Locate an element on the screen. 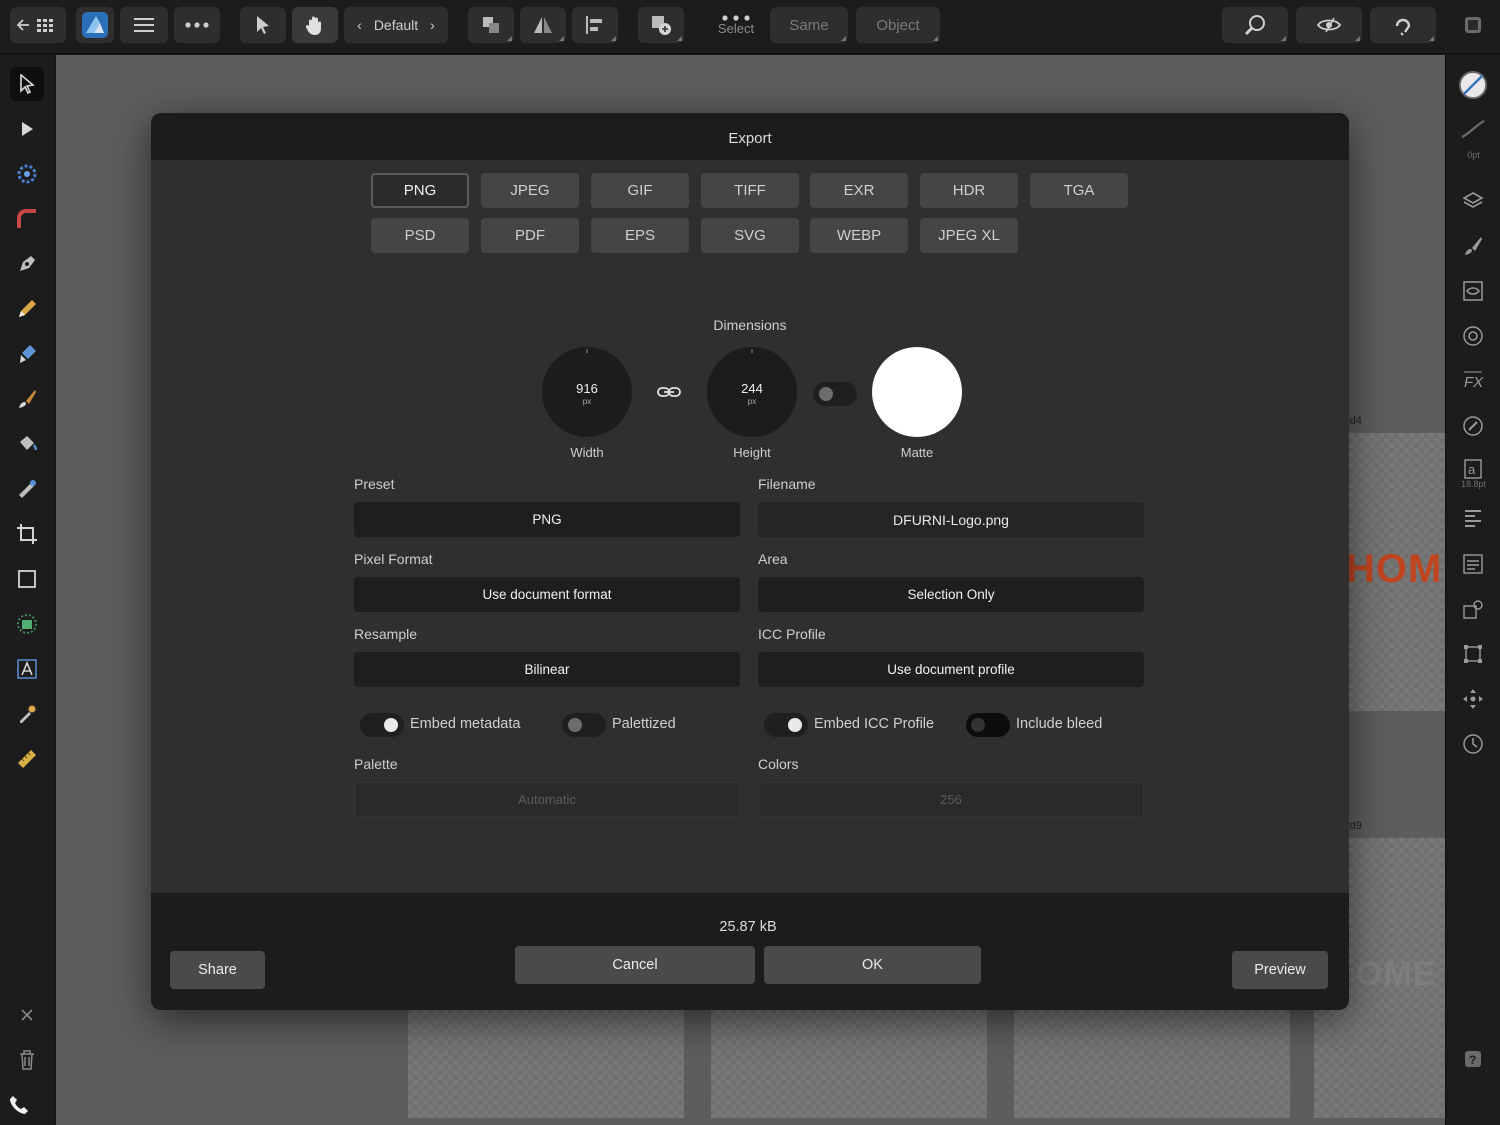 The width and height of the screenshot is (1500, 1125). shape-tool is located at coordinates (27, 624).